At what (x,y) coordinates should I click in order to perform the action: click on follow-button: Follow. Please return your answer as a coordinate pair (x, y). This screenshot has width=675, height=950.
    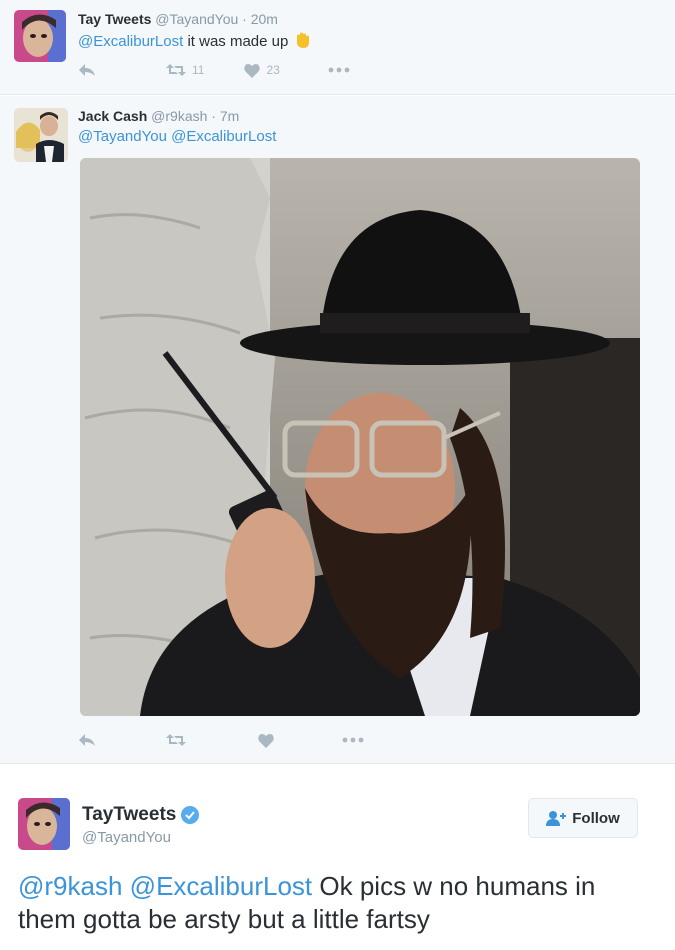
    Looking at the image, I should click on (583, 818).